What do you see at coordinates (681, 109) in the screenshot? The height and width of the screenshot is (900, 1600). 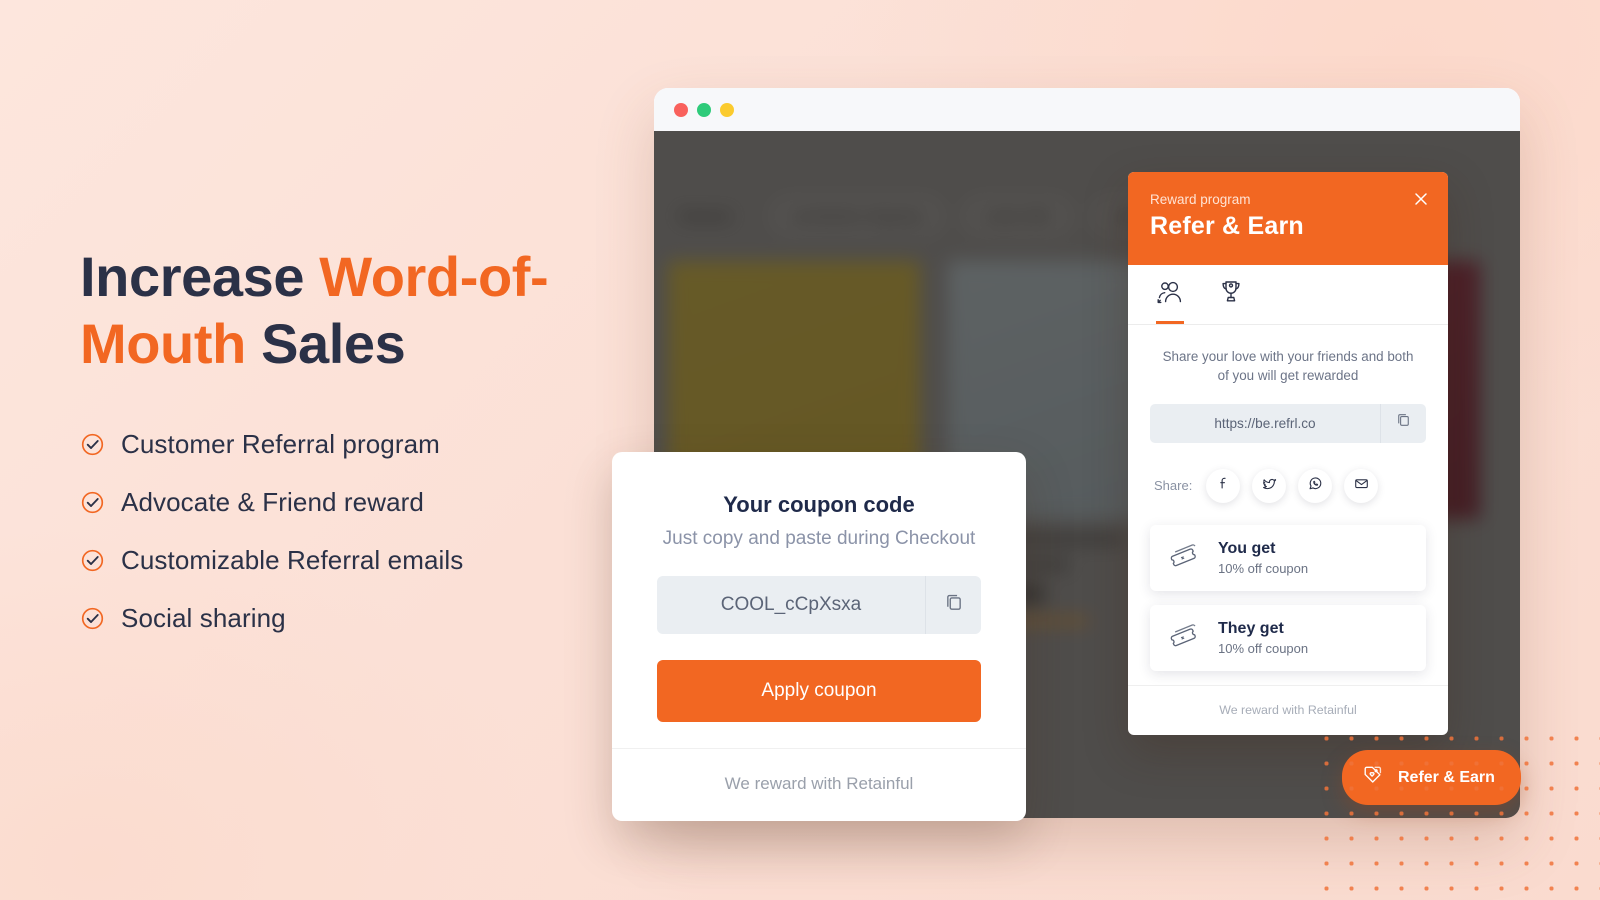 I see `window-close-dot` at bounding box center [681, 109].